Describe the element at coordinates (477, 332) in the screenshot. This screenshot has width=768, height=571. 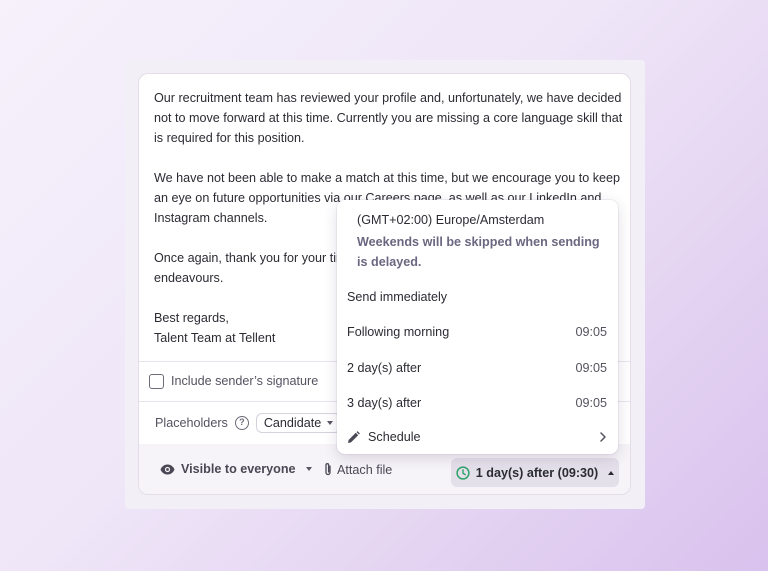
I see `menu-item-following-morning: Following morning 09:05` at that location.